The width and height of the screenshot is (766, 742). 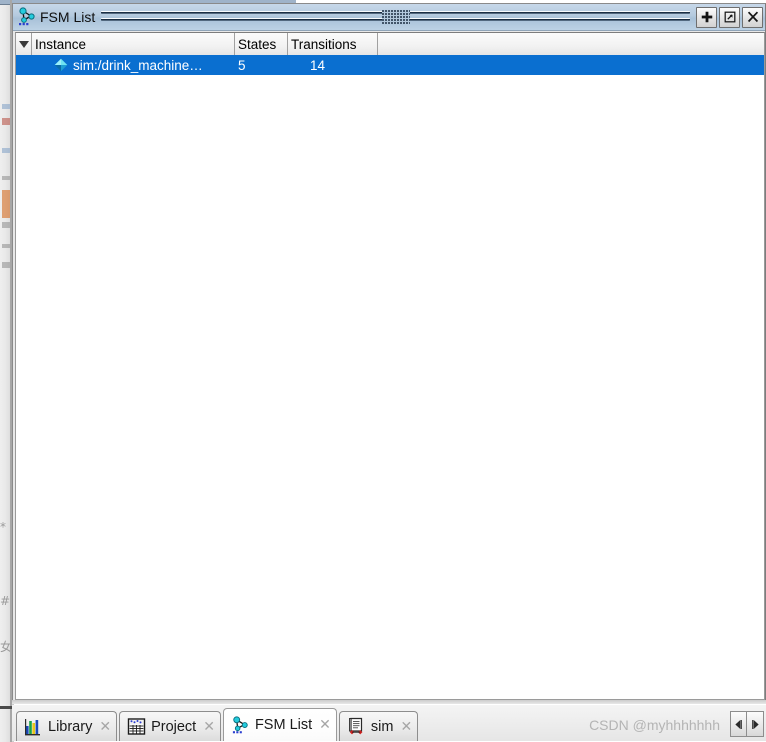 What do you see at coordinates (133, 44) in the screenshot?
I see `column-header-instance: Instance` at bounding box center [133, 44].